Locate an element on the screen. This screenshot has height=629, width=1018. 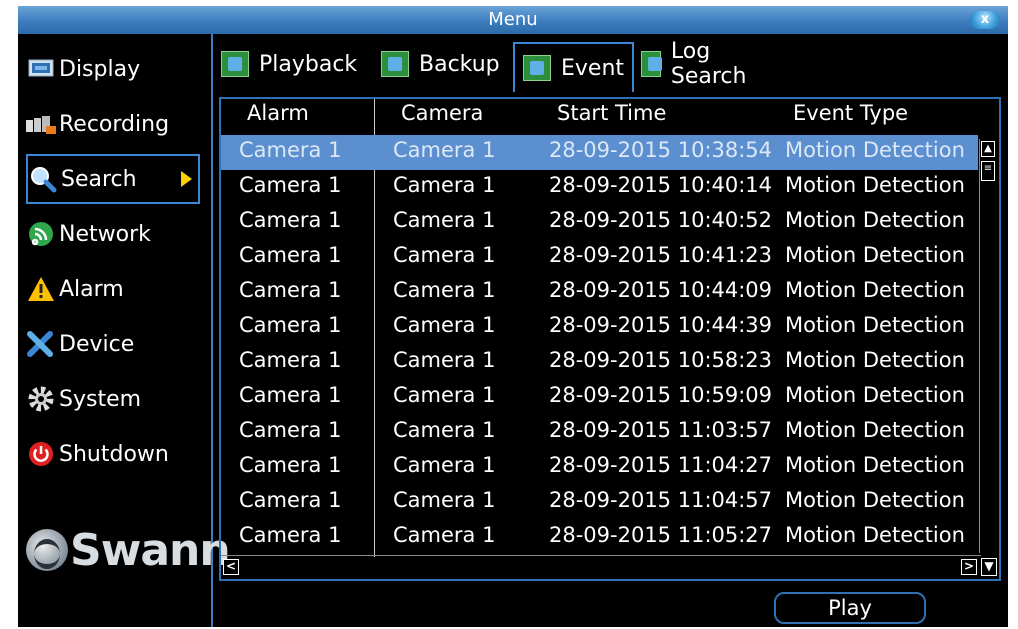
sidebar-item-label: System is located at coordinates (100, 399).